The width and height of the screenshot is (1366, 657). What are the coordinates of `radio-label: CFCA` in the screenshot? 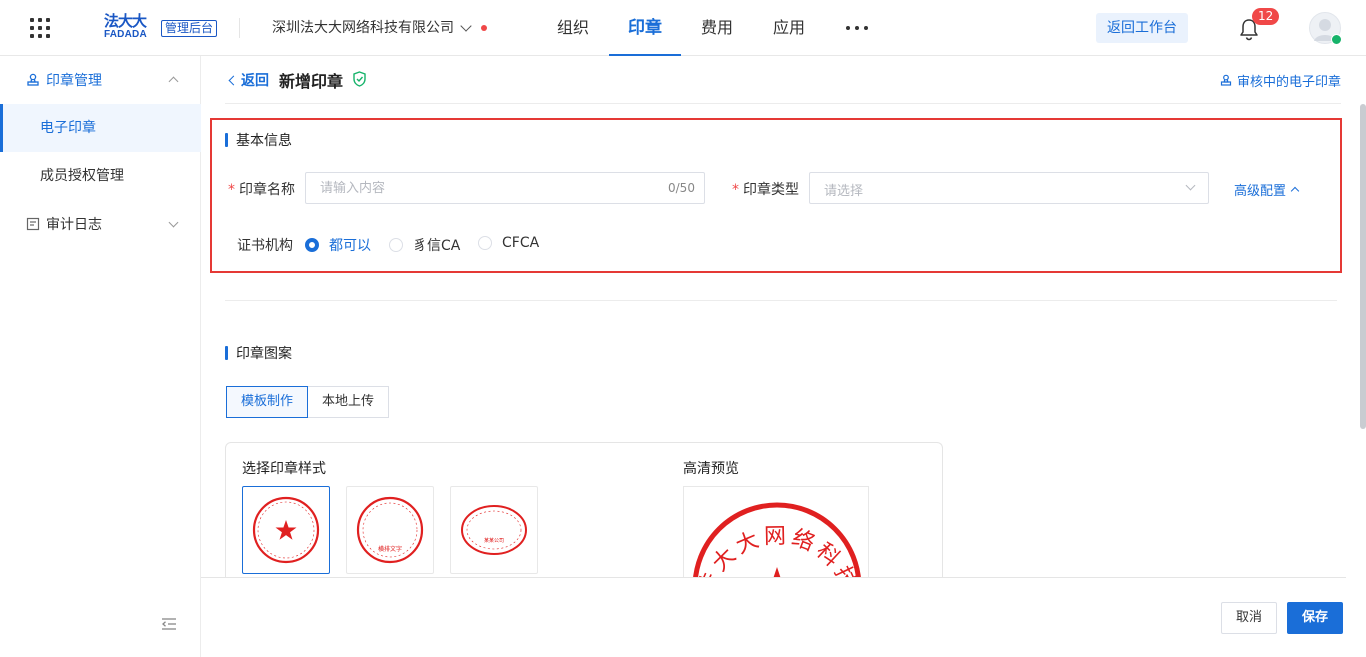 It's located at (521, 243).